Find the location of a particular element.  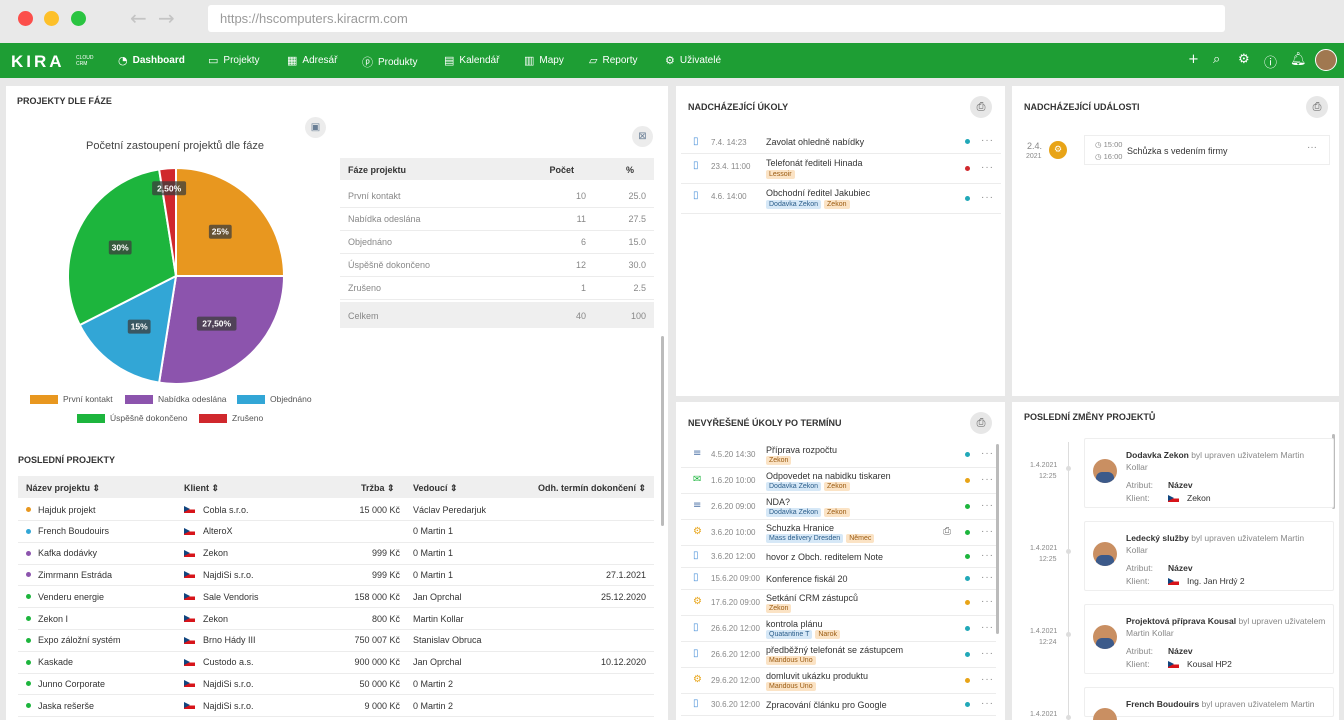

project-name: Kafka dodávky is located at coordinates (67, 553).